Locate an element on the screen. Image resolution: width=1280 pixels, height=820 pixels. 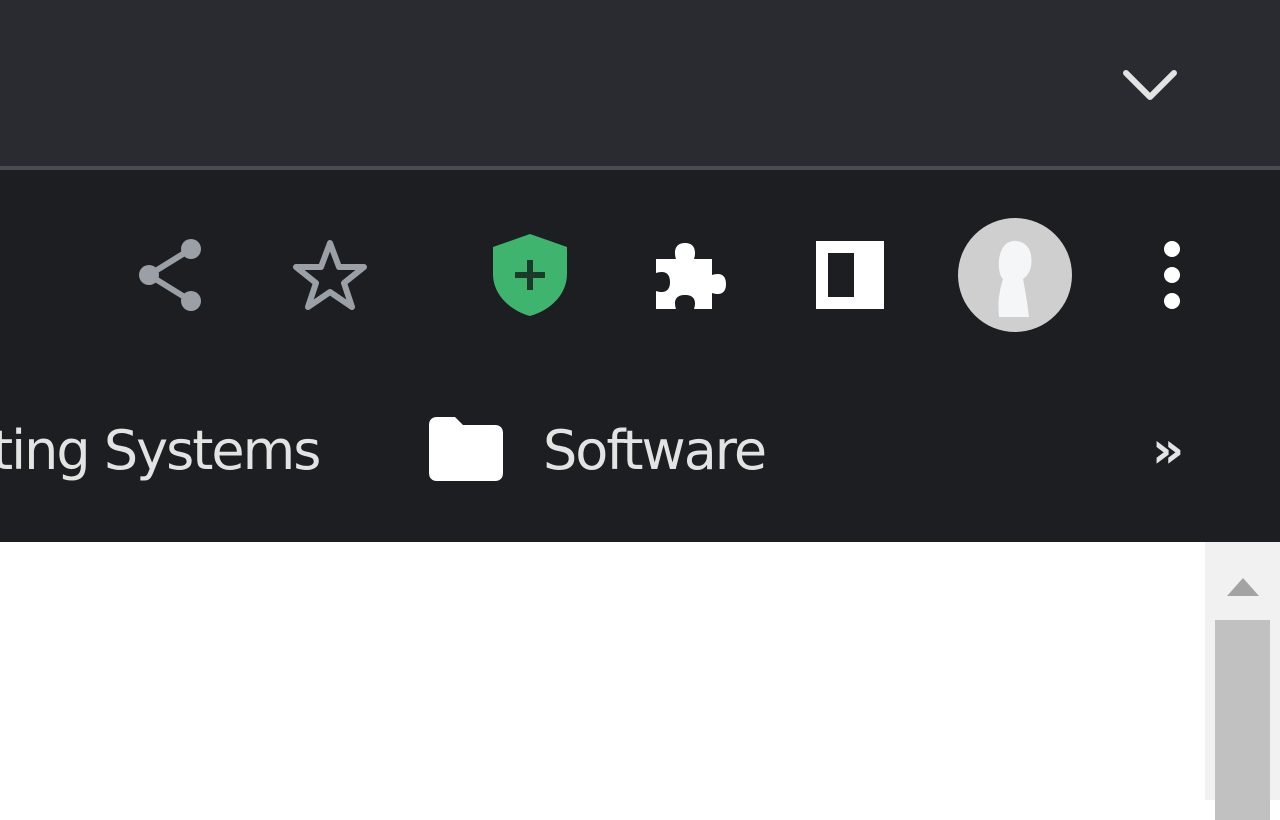
bookmark-label: ting Systems is located at coordinates (160, 450).